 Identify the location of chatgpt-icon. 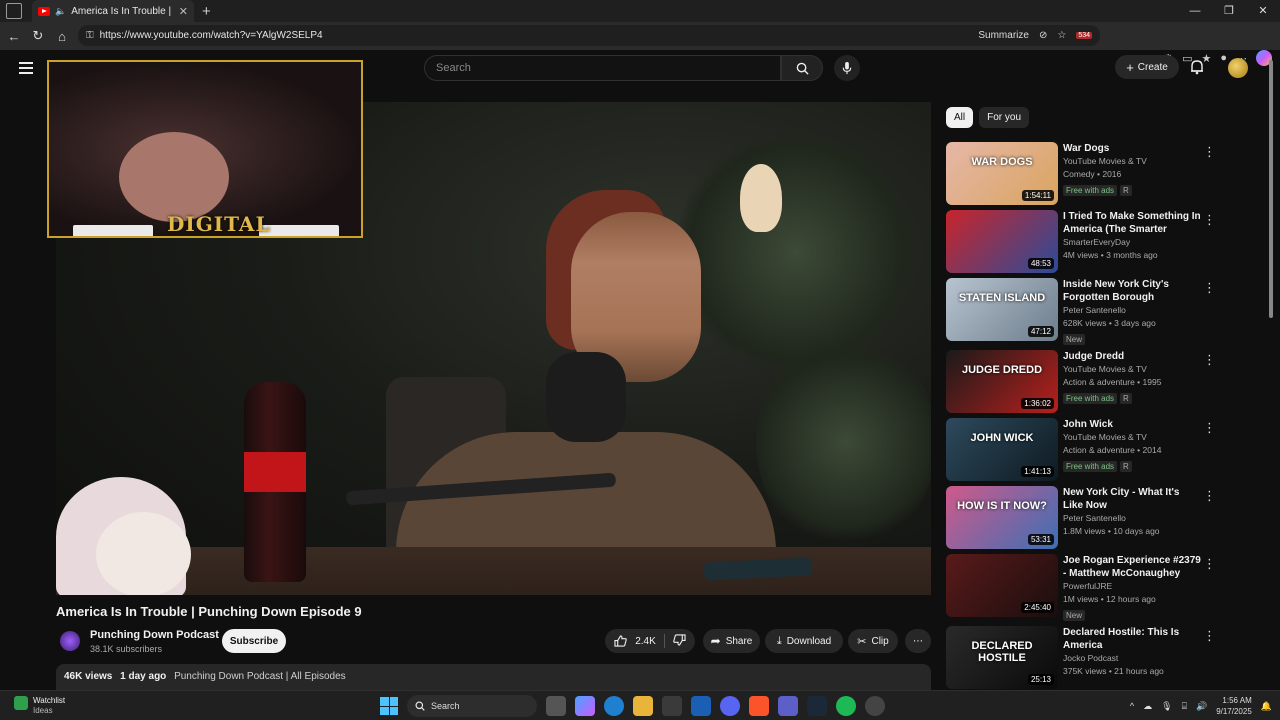
(875, 706).